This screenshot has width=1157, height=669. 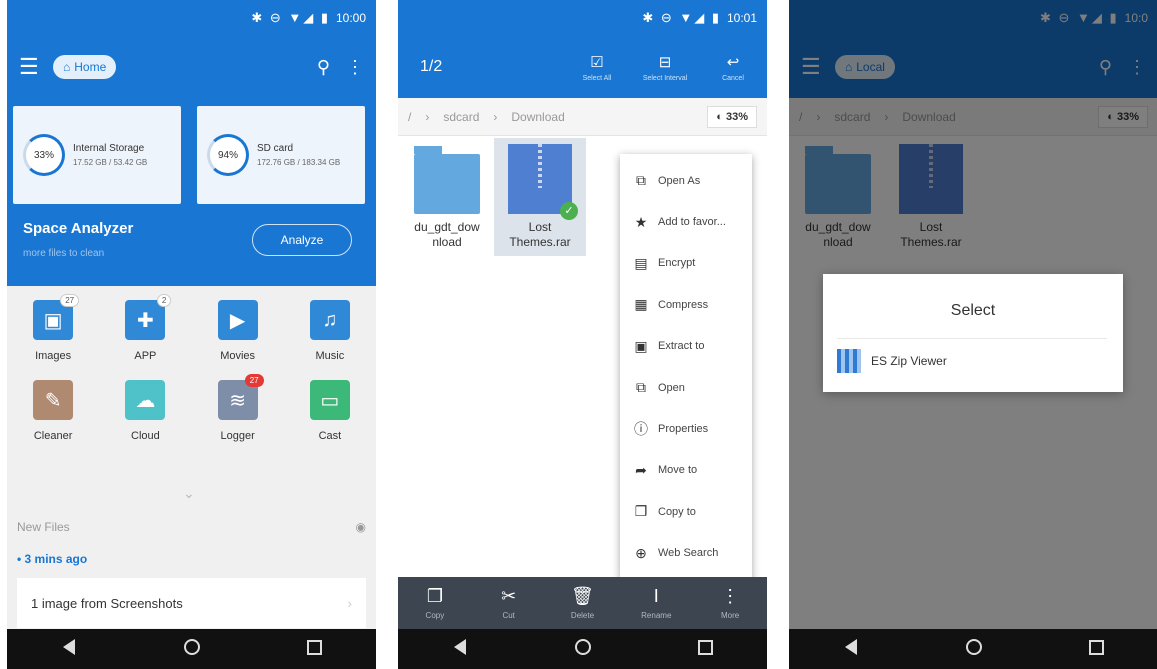 What do you see at coordinates (53, 411) in the screenshot?
I see `category-cleaner: ✎ Cleaner` at bounding box center [53, 411].